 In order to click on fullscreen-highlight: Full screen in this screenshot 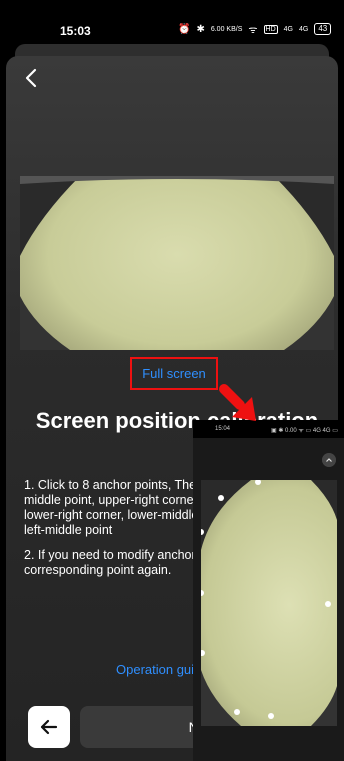, I will do `click(174, 373)`.